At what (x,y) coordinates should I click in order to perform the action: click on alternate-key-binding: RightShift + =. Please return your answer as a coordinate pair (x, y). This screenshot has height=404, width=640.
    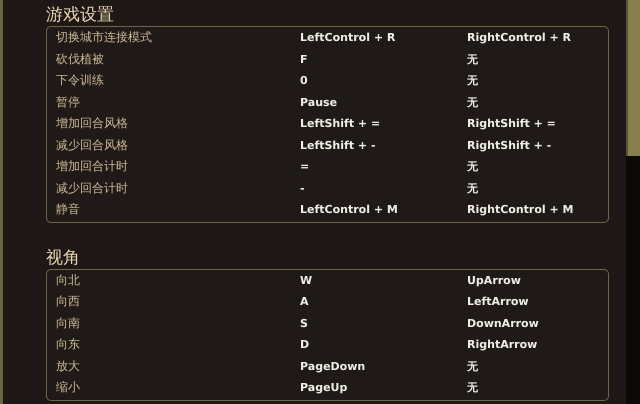
    Looking at the image, I should click on (511, 123).